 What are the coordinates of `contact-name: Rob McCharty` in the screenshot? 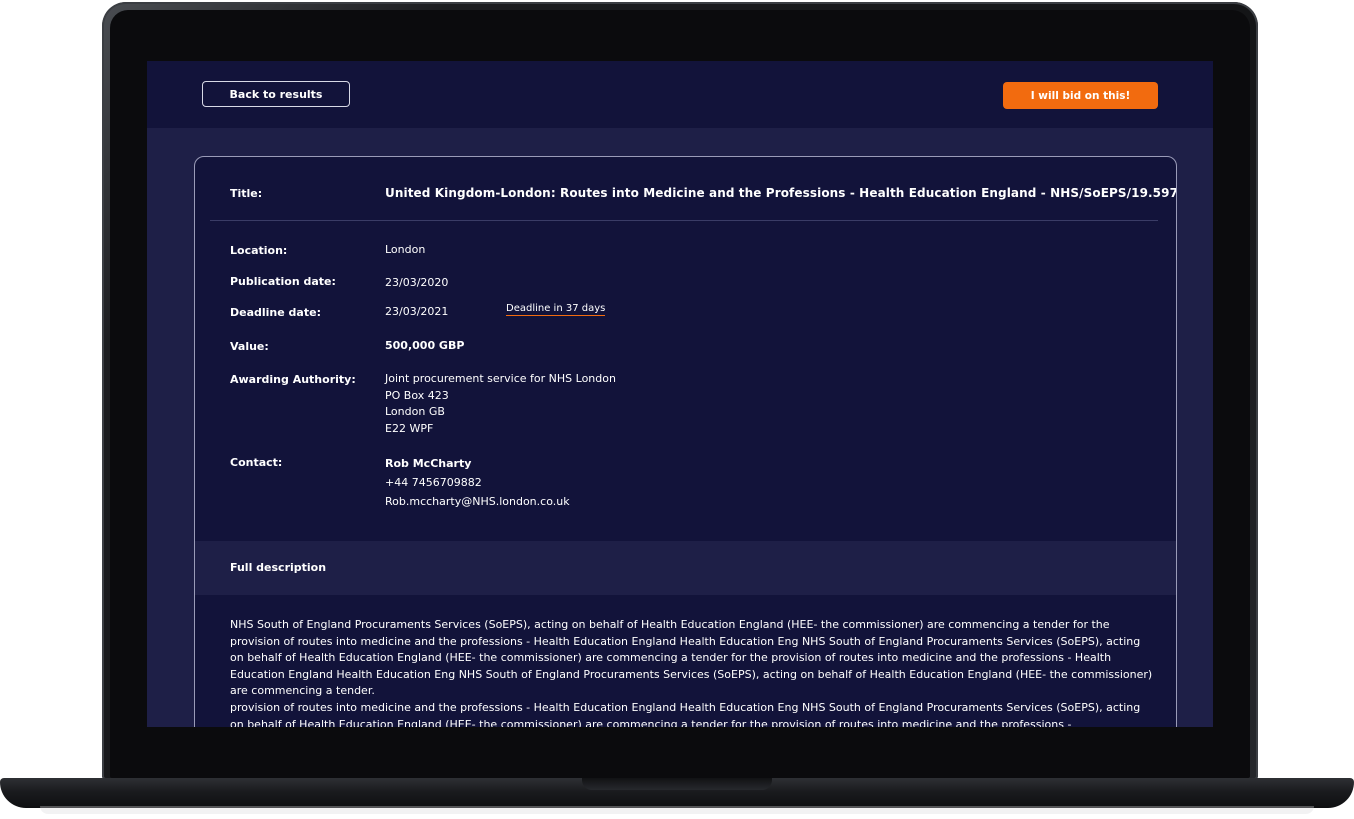 It's located at (428, 463).